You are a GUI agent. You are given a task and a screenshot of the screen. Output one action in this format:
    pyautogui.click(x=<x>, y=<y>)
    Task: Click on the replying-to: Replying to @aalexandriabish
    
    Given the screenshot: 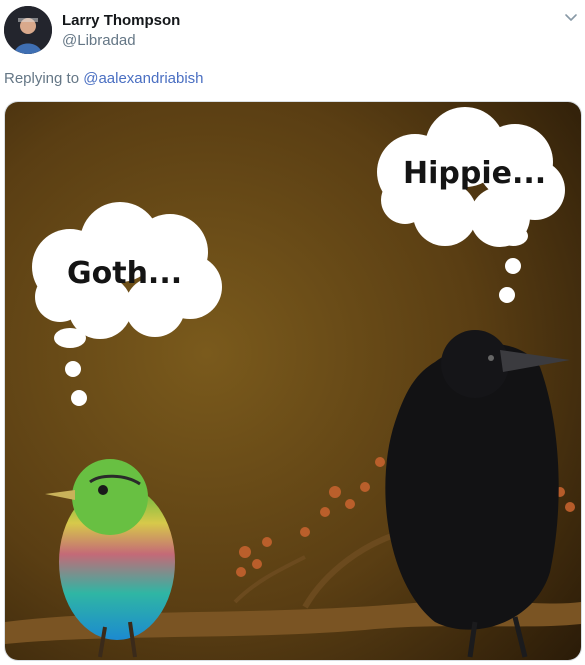 What is the action you would take?
    pyautogui.click(x=104, y=78)
    